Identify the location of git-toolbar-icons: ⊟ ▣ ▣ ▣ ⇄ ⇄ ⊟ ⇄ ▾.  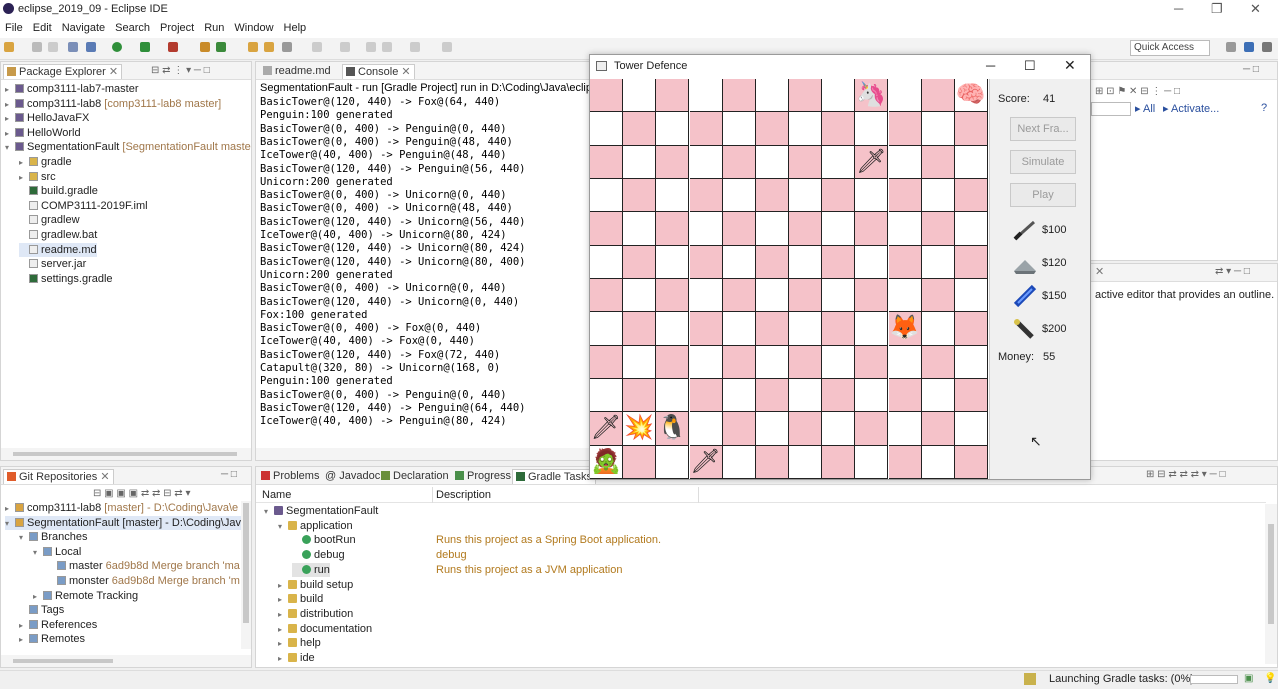
(142, 493).